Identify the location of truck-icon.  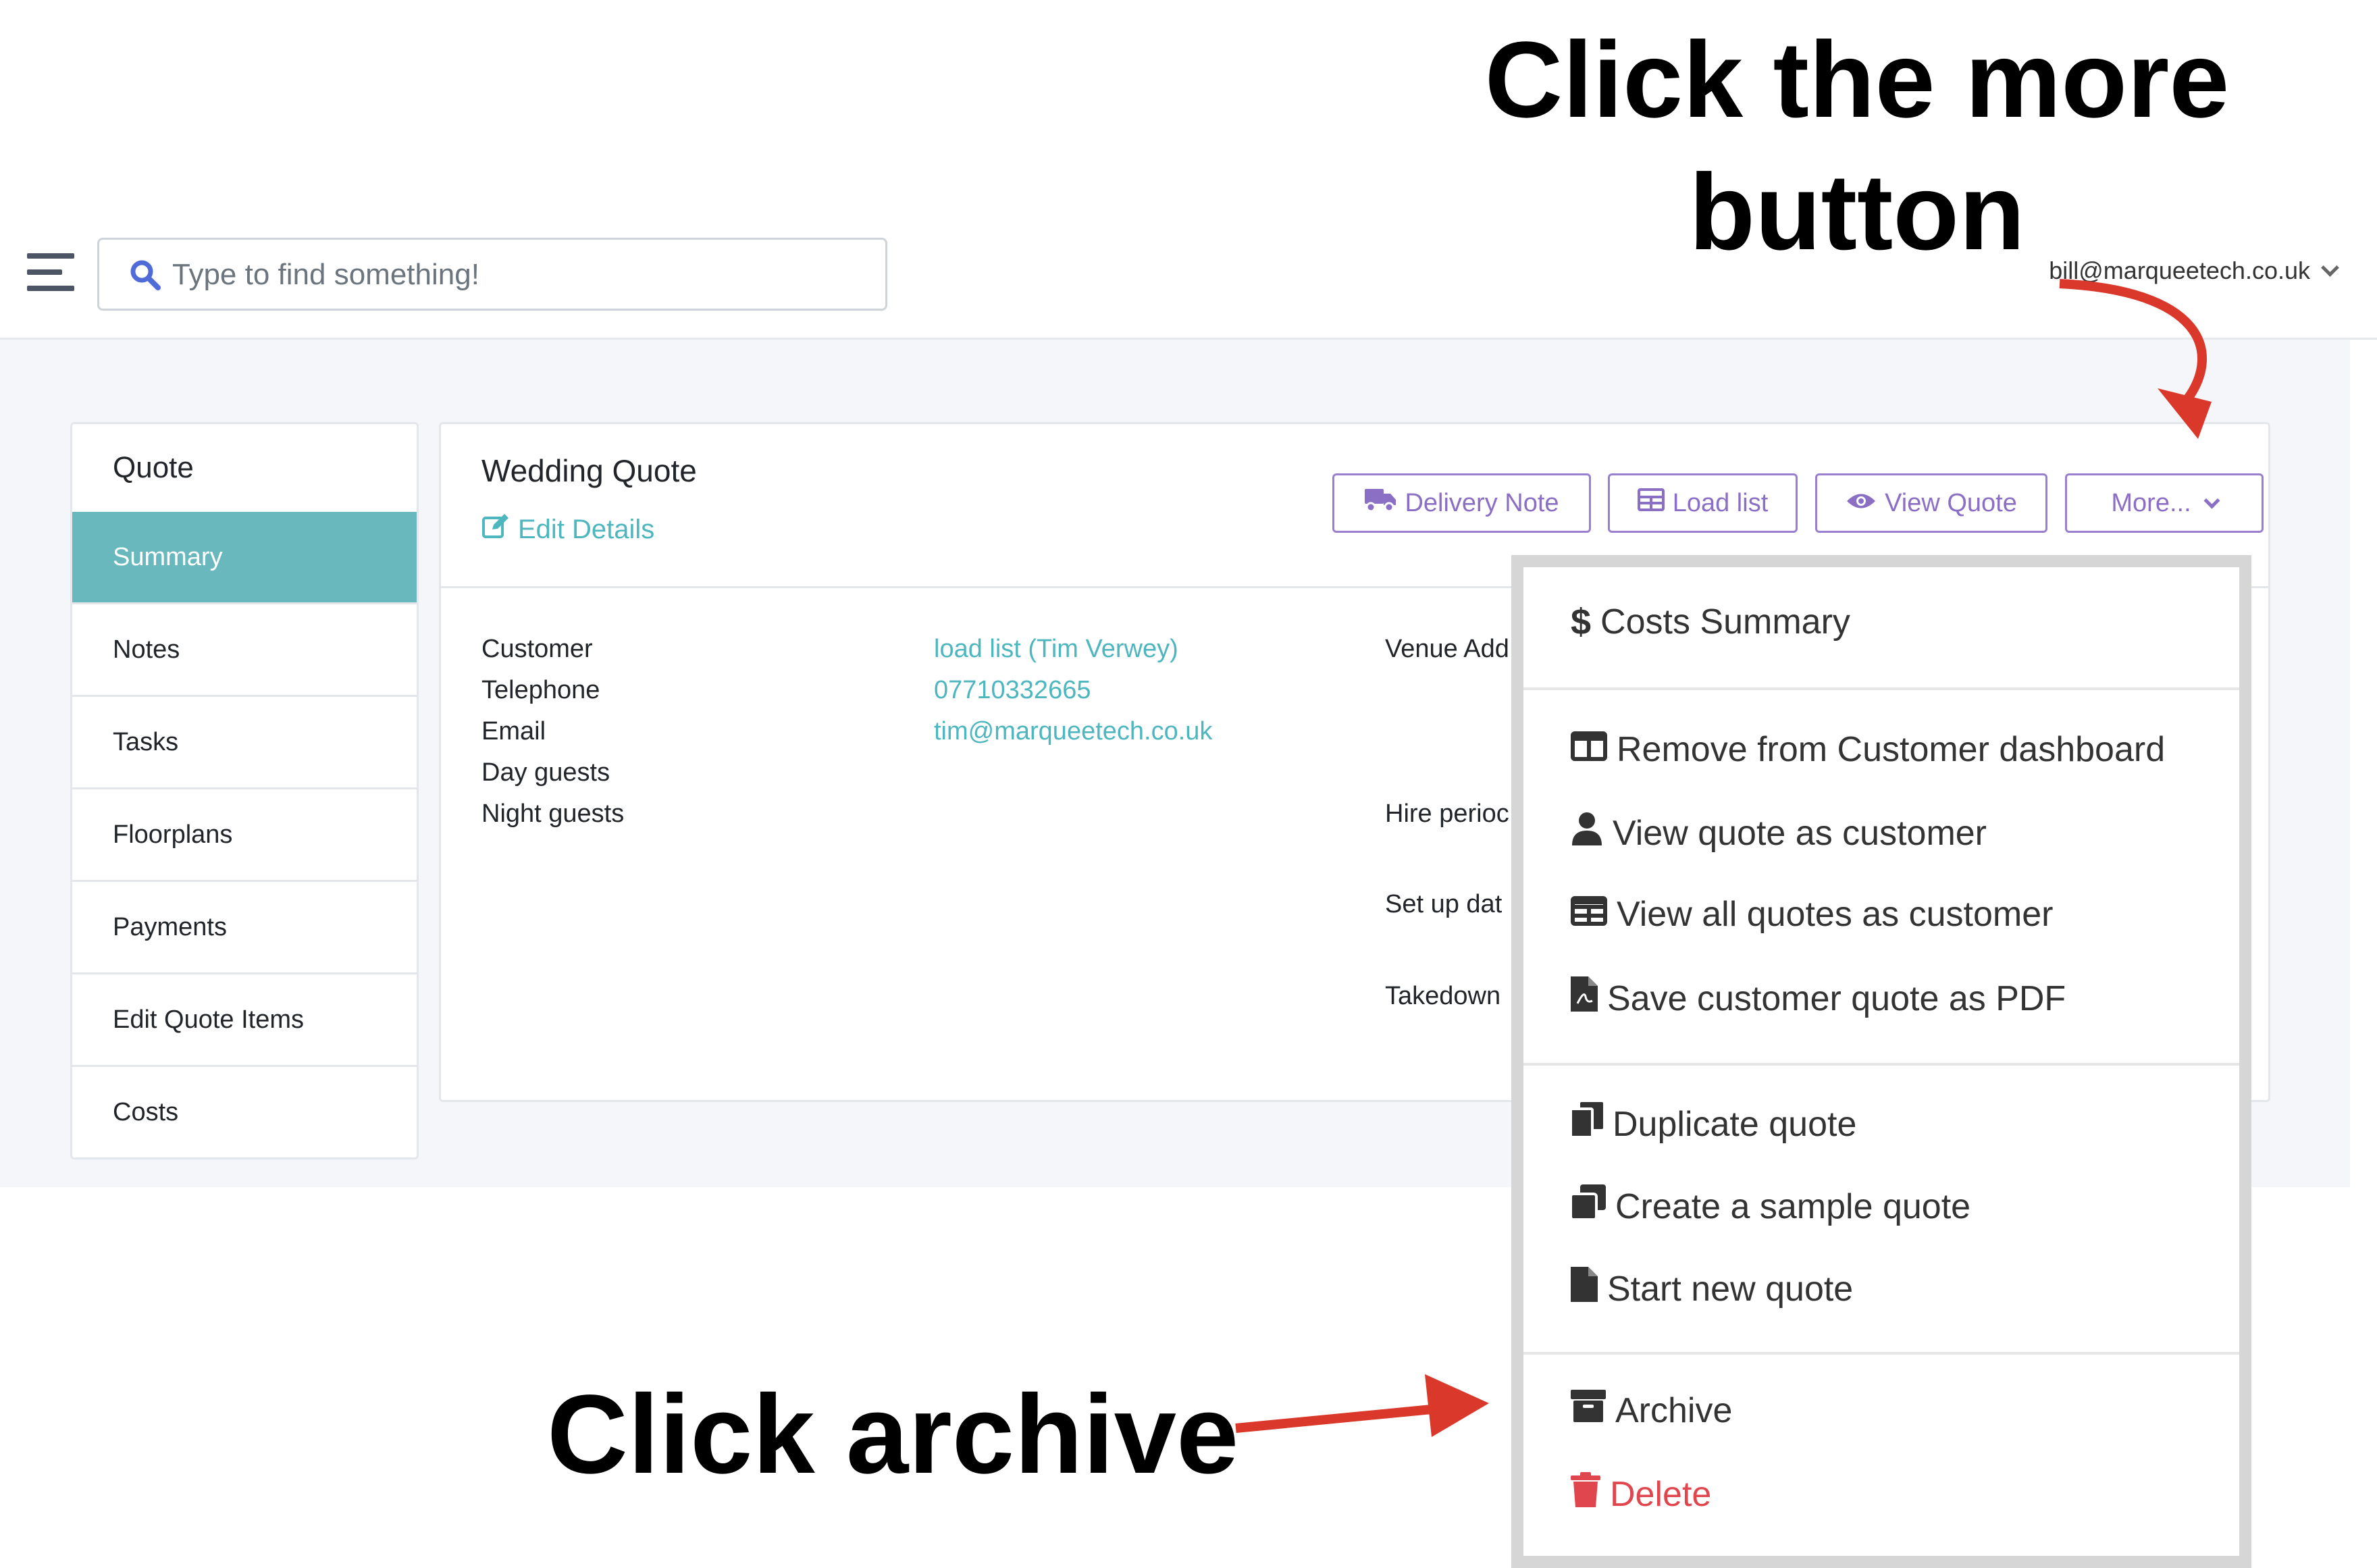
(1380, 503).